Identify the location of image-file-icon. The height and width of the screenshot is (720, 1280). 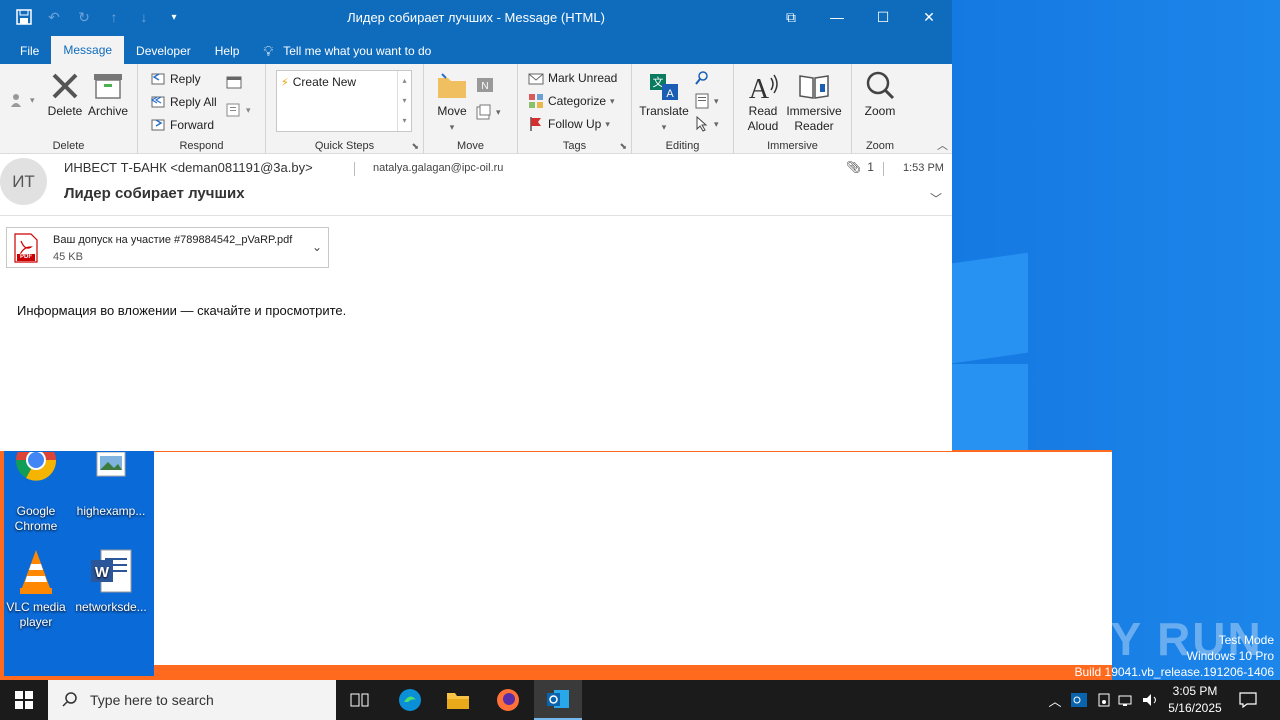
(111, 475).